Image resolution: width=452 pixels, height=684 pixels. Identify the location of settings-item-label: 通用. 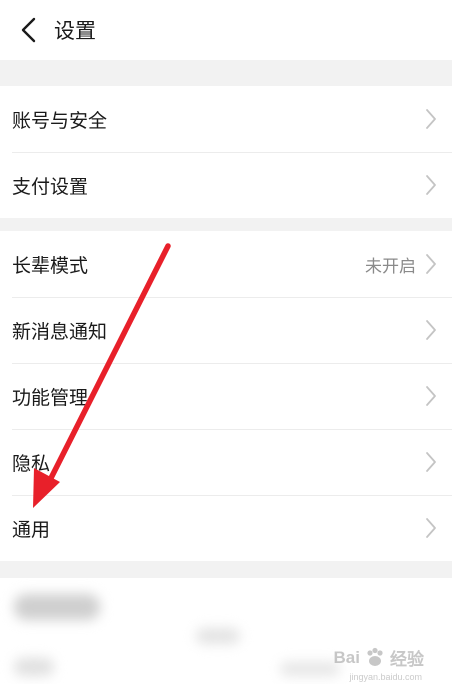
(31, 529).